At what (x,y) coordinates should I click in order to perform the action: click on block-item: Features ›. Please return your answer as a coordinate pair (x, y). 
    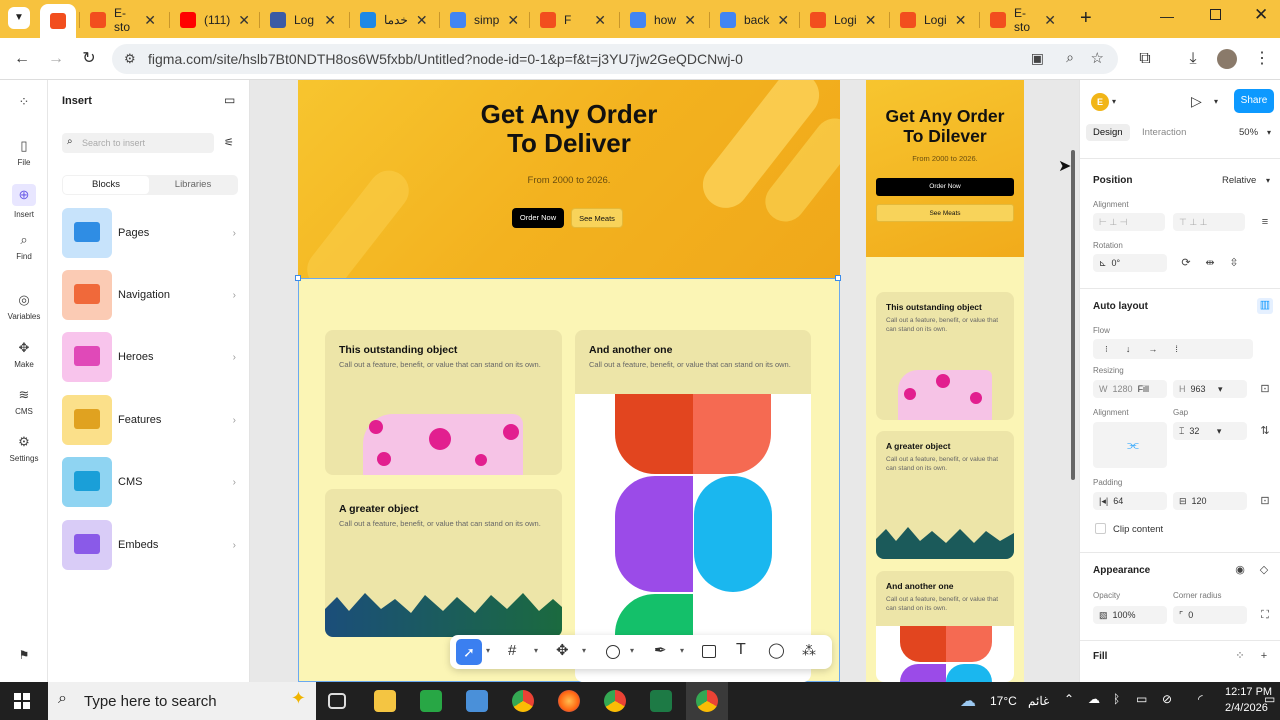
    Looking at the image, I should click on (150, 420).